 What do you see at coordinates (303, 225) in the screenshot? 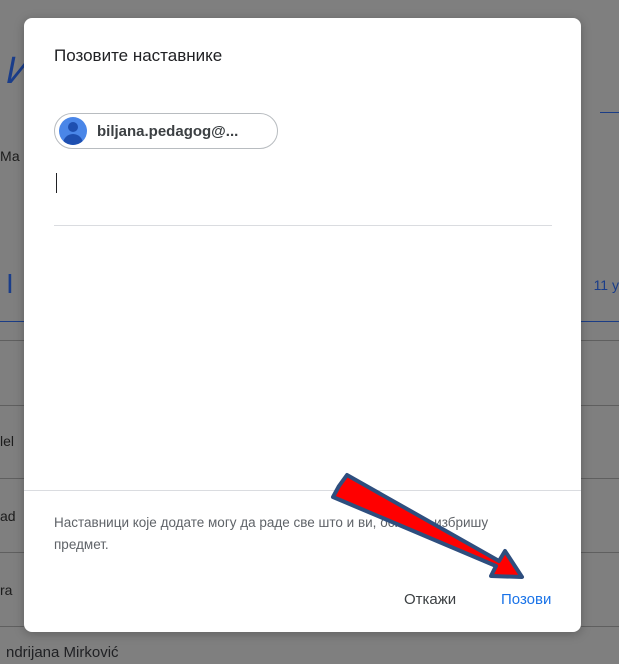
I see `input-divider` at bounding box center [303, 225].